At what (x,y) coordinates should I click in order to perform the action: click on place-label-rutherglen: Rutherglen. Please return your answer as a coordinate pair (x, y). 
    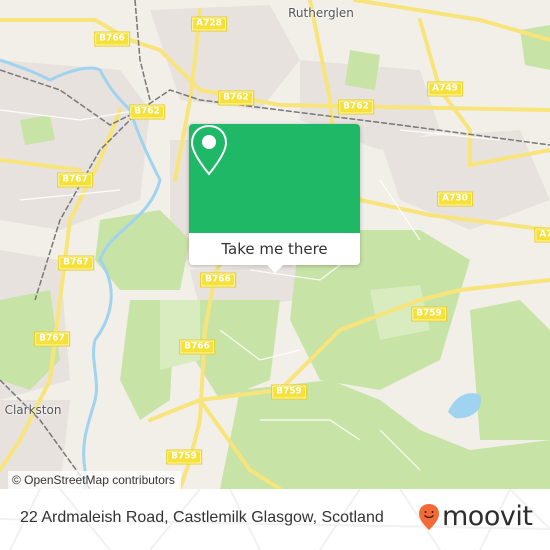
    Looking at the image, I should click on (321, 13).